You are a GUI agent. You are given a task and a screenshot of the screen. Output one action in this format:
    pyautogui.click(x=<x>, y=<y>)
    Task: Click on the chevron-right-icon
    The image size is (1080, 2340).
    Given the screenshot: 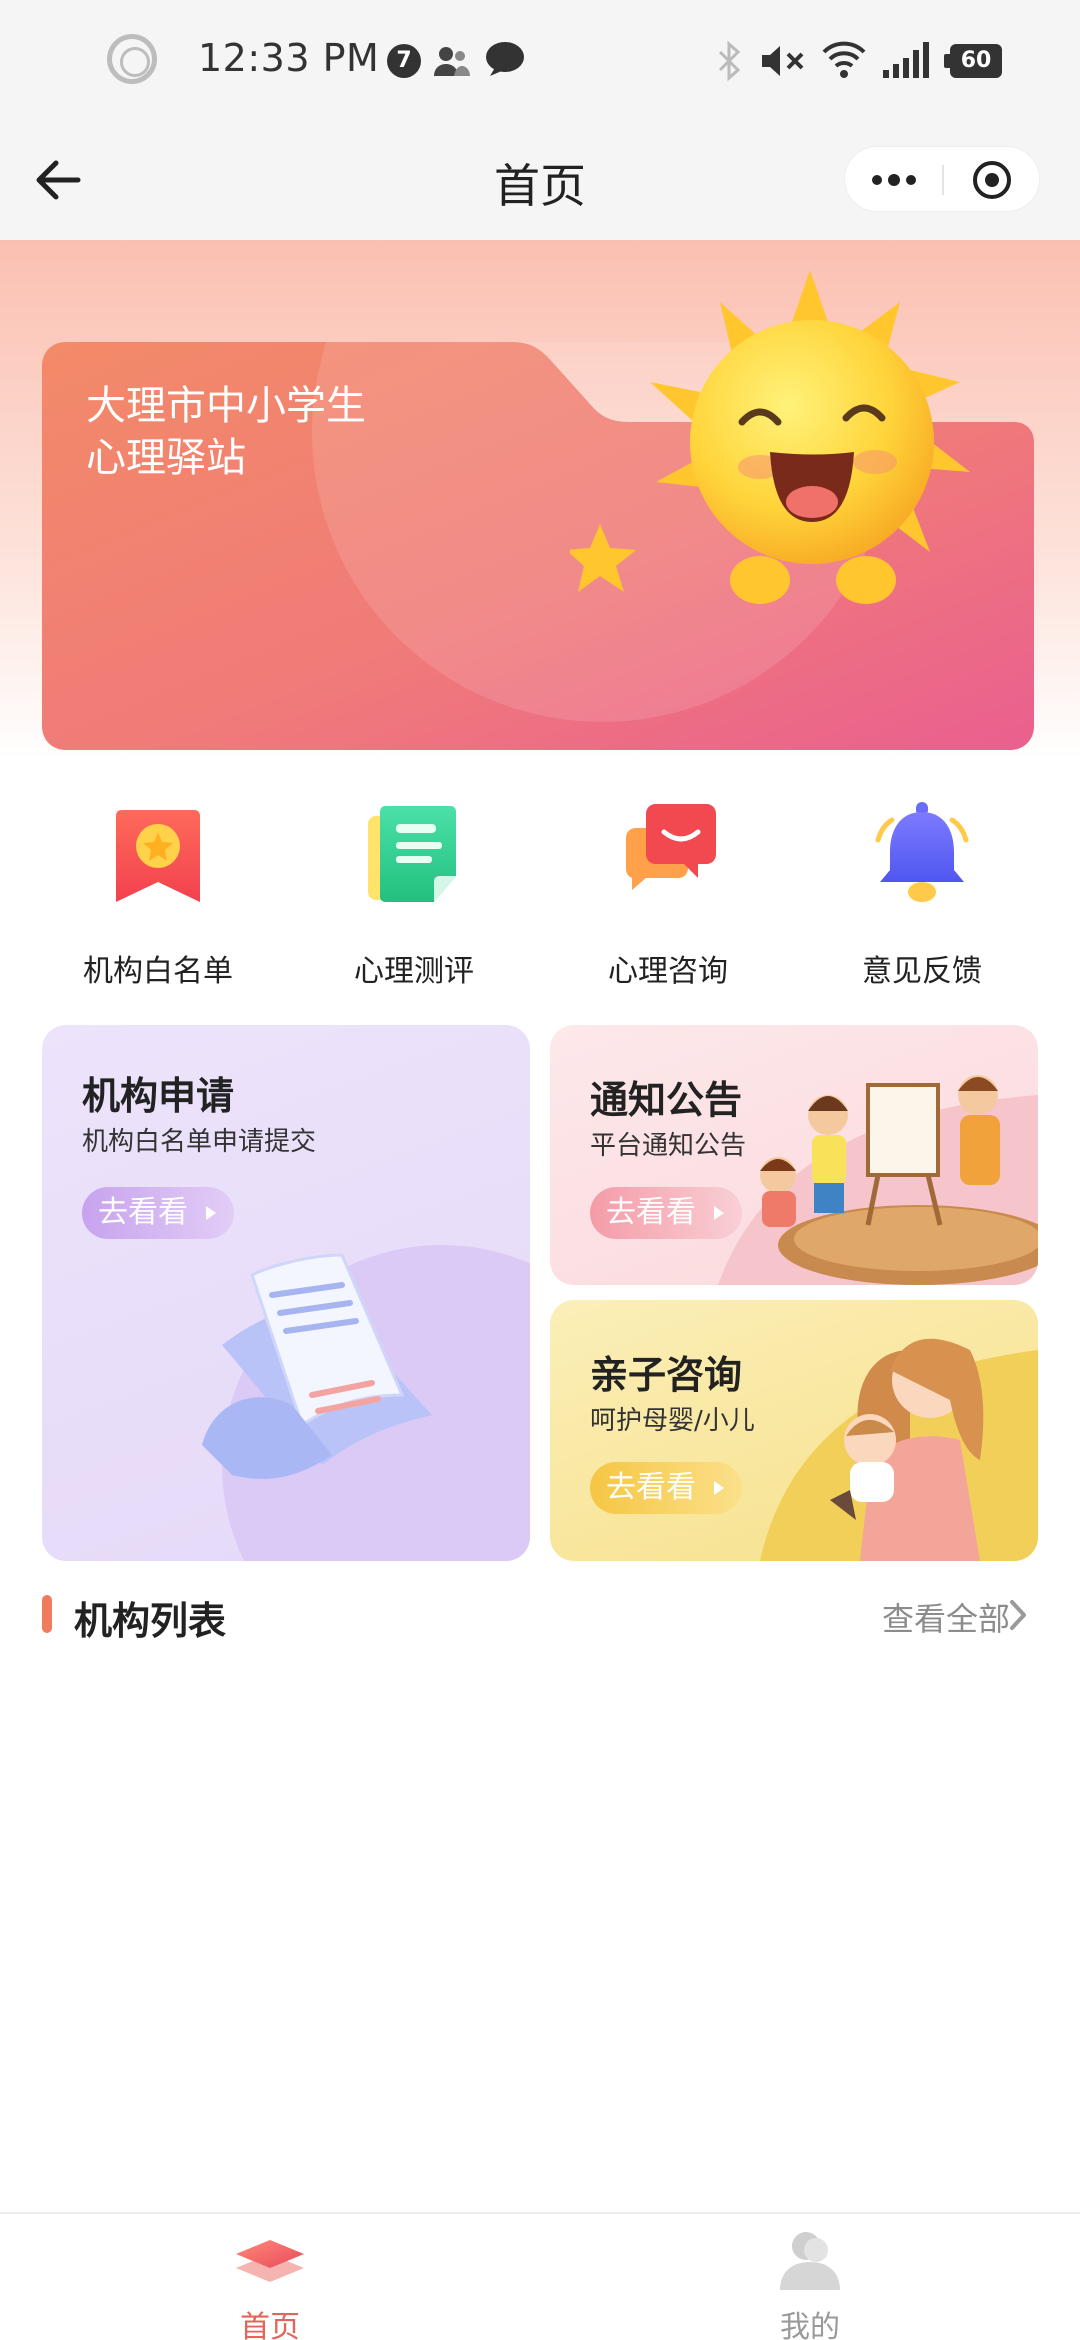 What is the action you would take?
    pyautogui.click(x=1018, y=1615)
    